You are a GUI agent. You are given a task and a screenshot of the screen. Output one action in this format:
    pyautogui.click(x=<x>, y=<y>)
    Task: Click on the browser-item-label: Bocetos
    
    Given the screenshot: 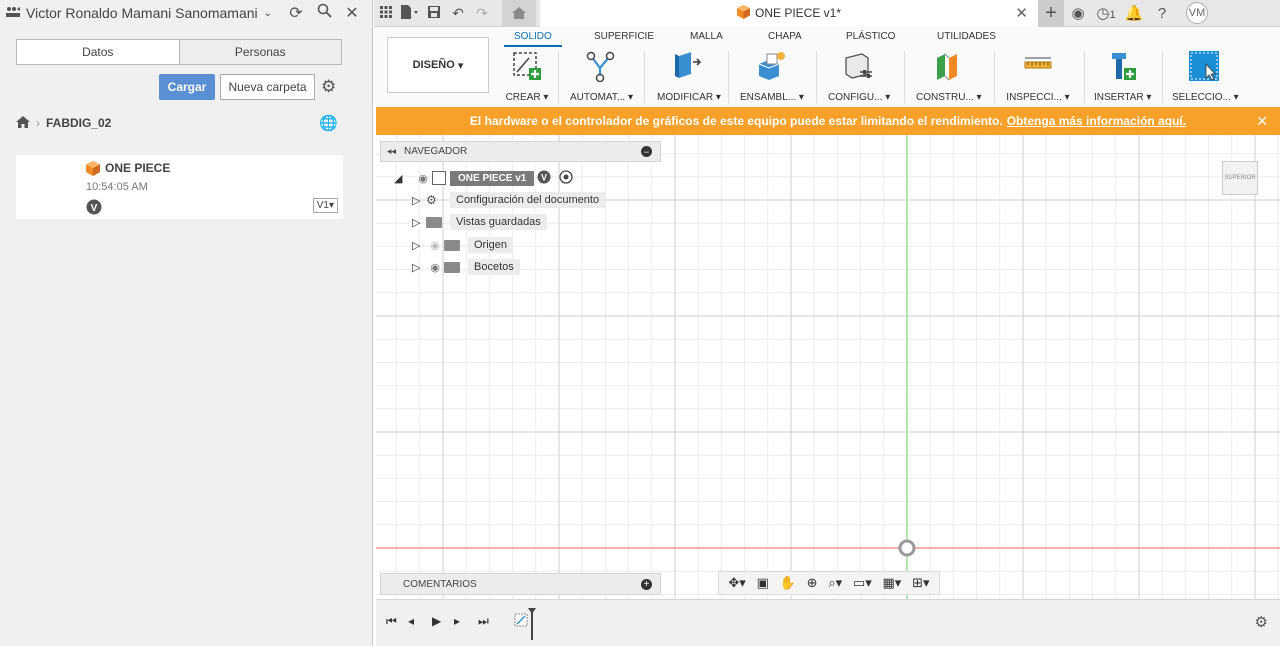 What is the action you would take?
    pyautogui.click(x=494, y=267)
    